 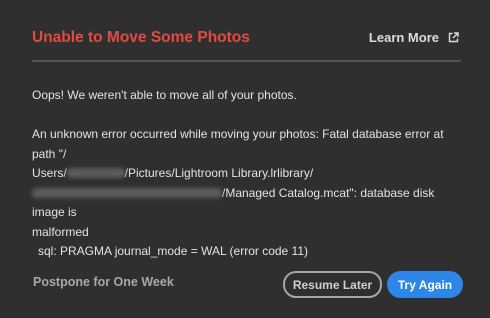 What do you see at coordinates (425, 284) in the screenshot?
I see `try-again-button: Try Again` at bounding box center [425, 284].